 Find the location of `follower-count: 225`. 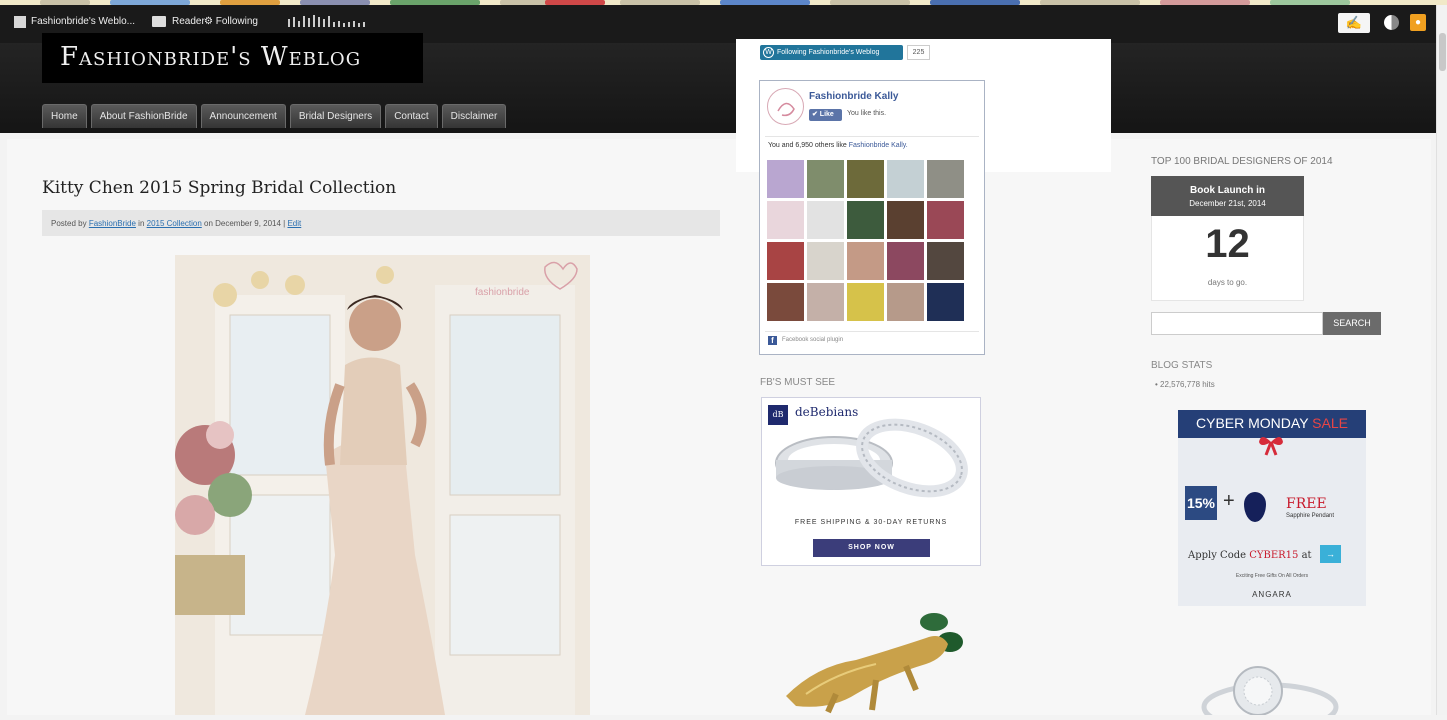

follower-count: 225 is located at coordinates (918, 52).